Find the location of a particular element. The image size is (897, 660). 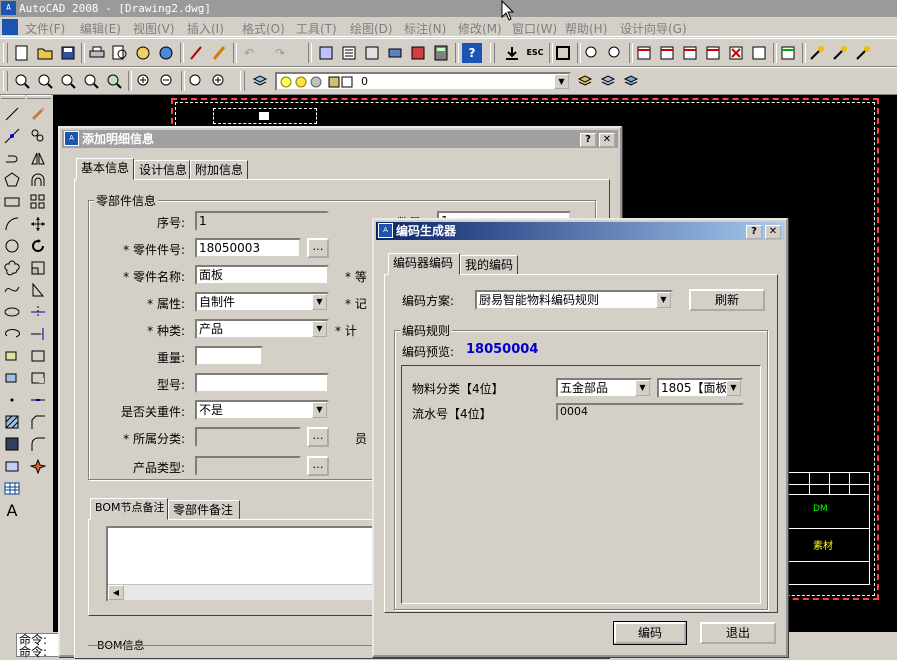

layer-dropdown: 0 ▼ is located at coordinates (423, 81).